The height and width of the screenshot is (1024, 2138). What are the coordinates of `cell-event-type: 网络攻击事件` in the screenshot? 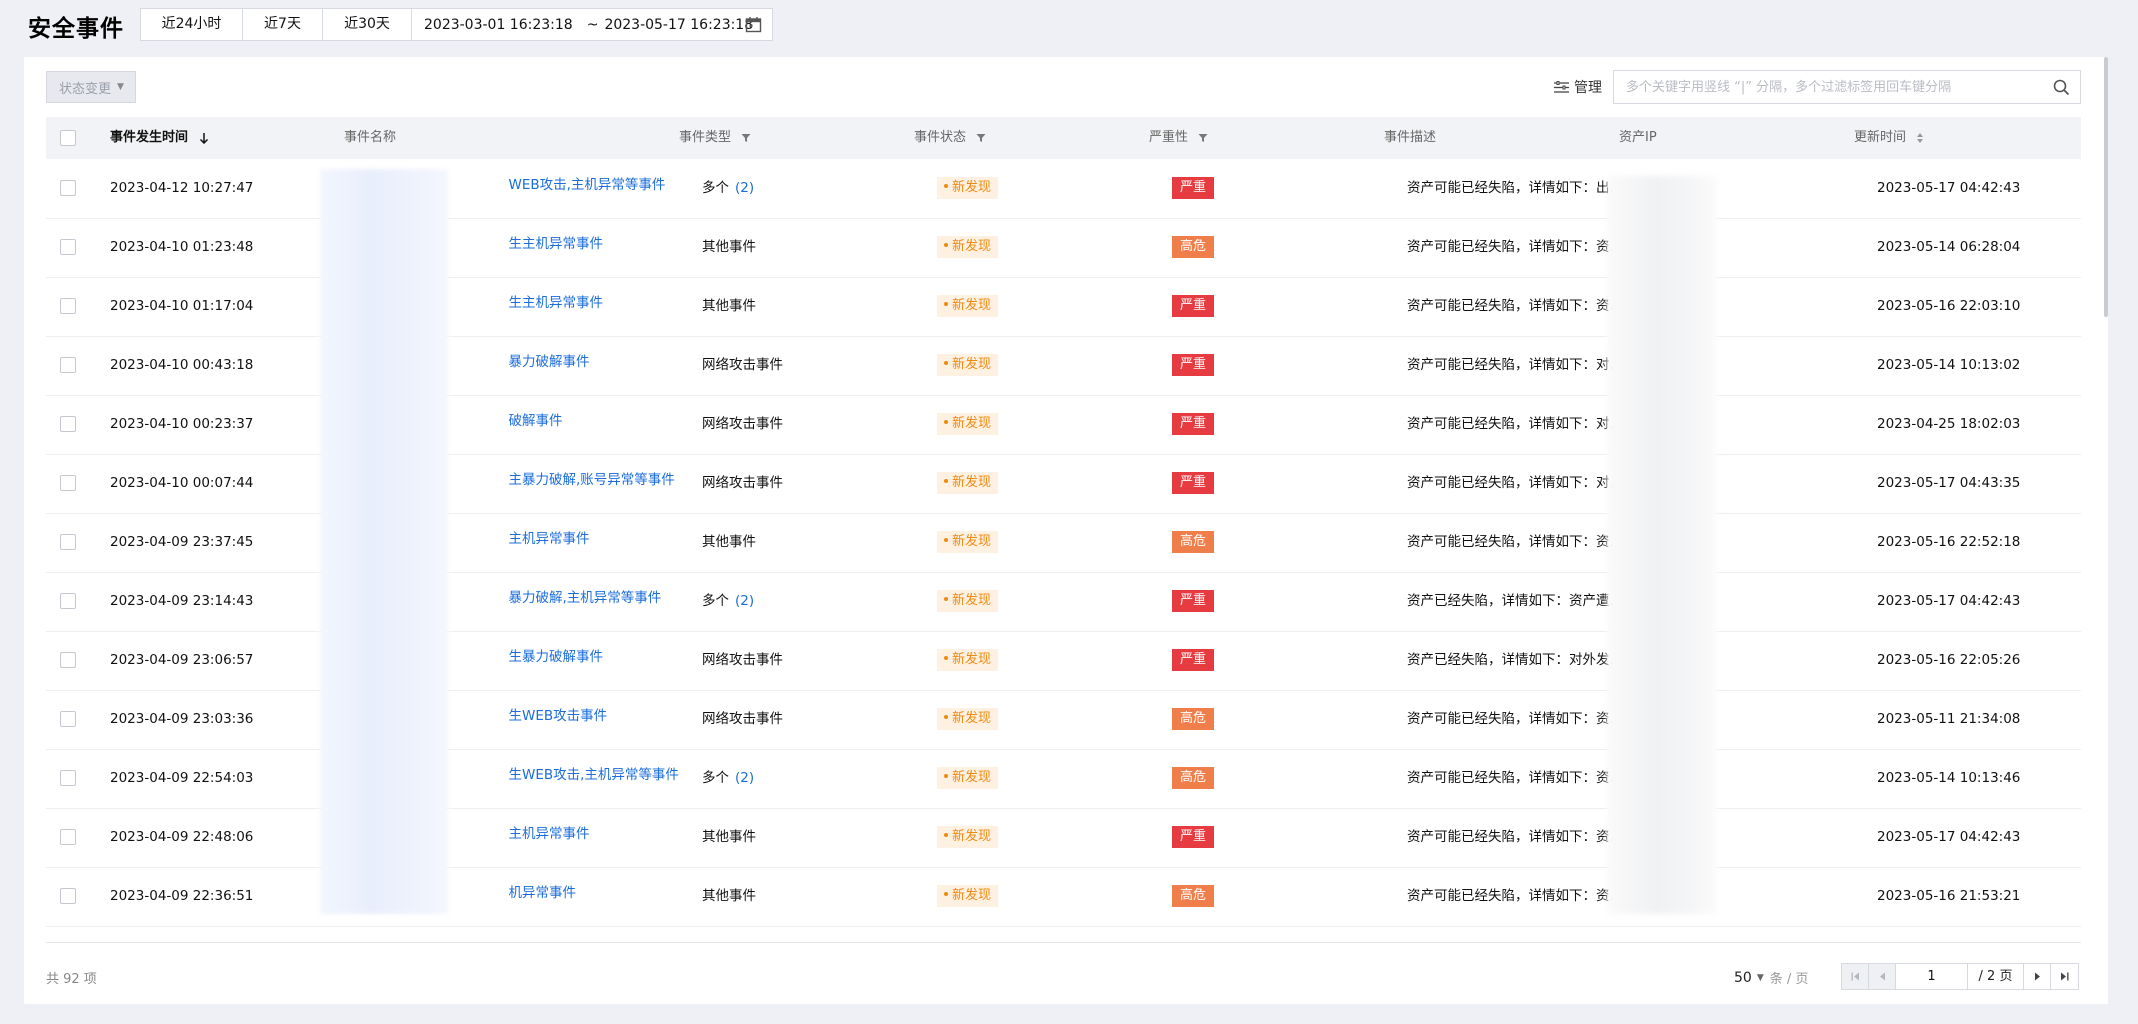 It's located at (745, 365).